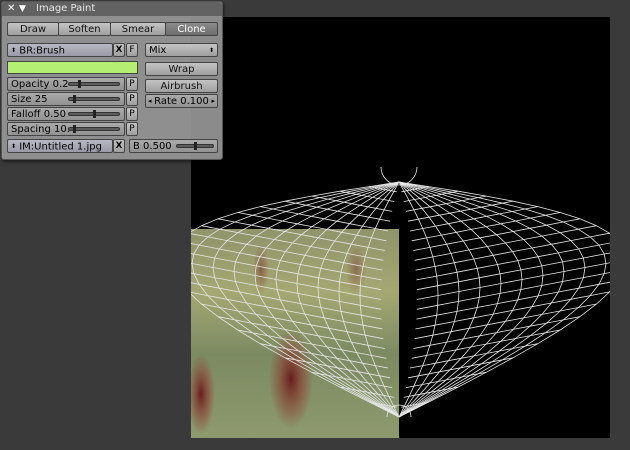 Image resolution: width=630 pixels, height=450 pixels. I want to click on b-slider: B 0.500, so click(173, 146).